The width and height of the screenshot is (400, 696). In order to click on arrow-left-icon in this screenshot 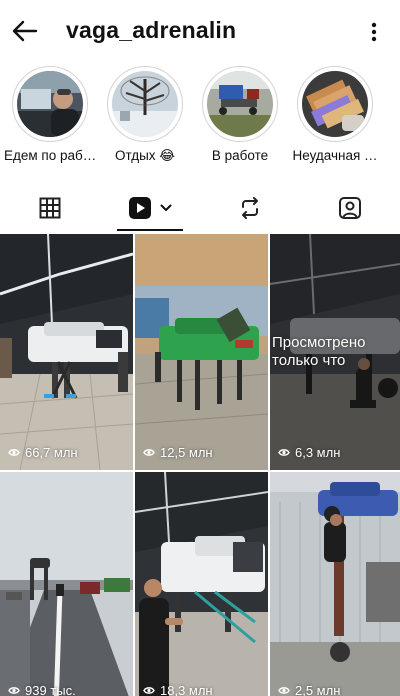, I will do `click(25, 31)`.